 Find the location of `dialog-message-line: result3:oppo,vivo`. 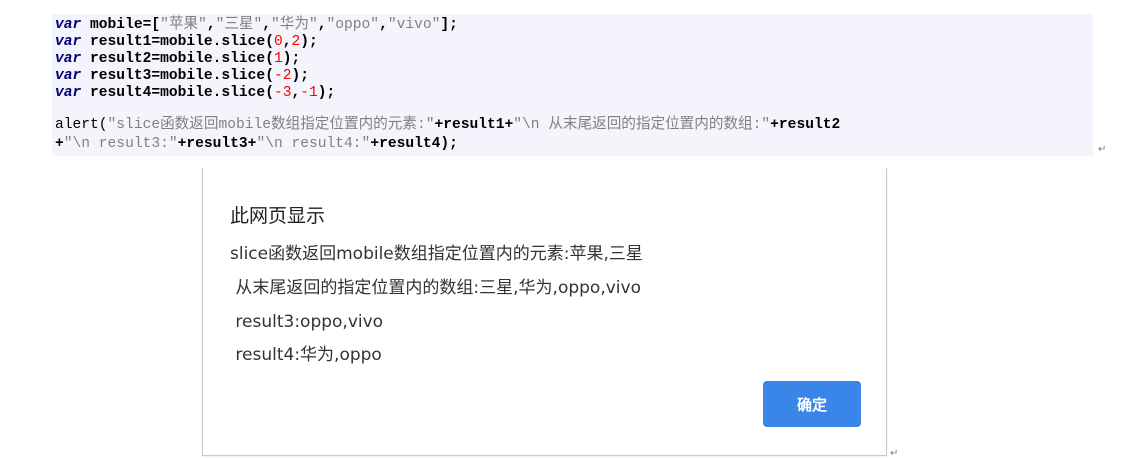

dialog-message-line: result3:oppo,vivo is located at coordinates (307, 322).